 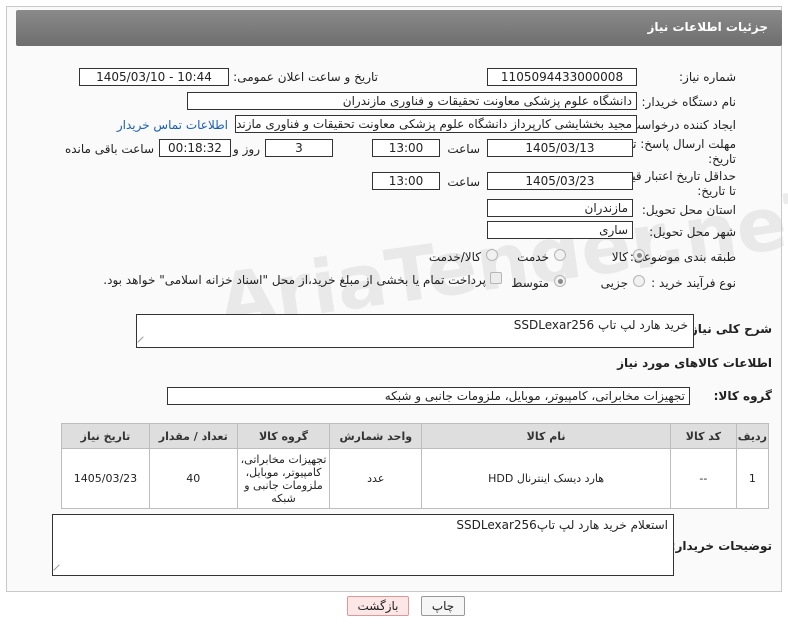 What do you see at coordinates (530, 283) in the screenshot?
I see `process-option-medium: متوسط` at bounding box center [530, 283].